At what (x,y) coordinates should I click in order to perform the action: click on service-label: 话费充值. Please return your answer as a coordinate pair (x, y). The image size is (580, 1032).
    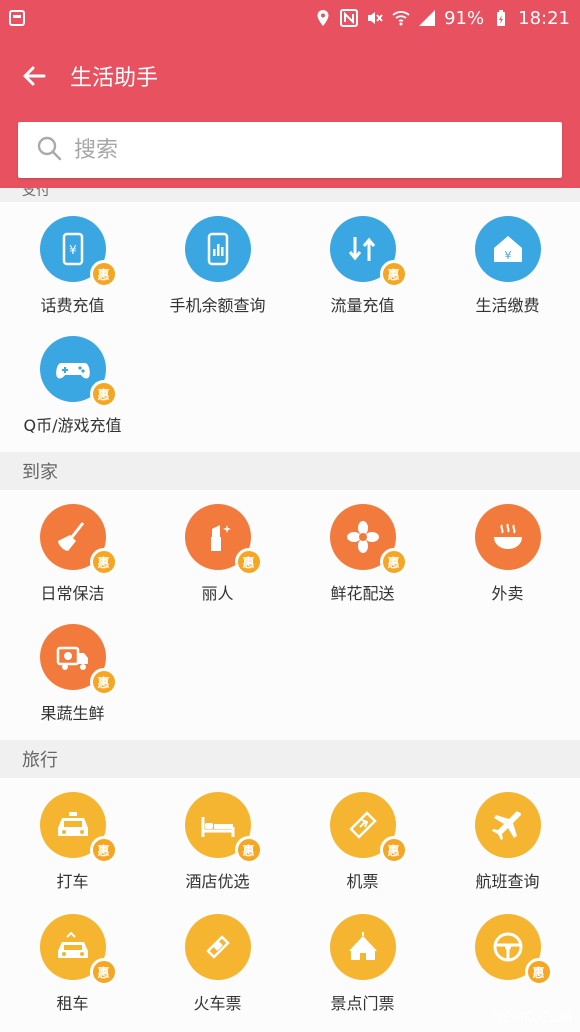
    Looking at the image, I should click on (72, 305).